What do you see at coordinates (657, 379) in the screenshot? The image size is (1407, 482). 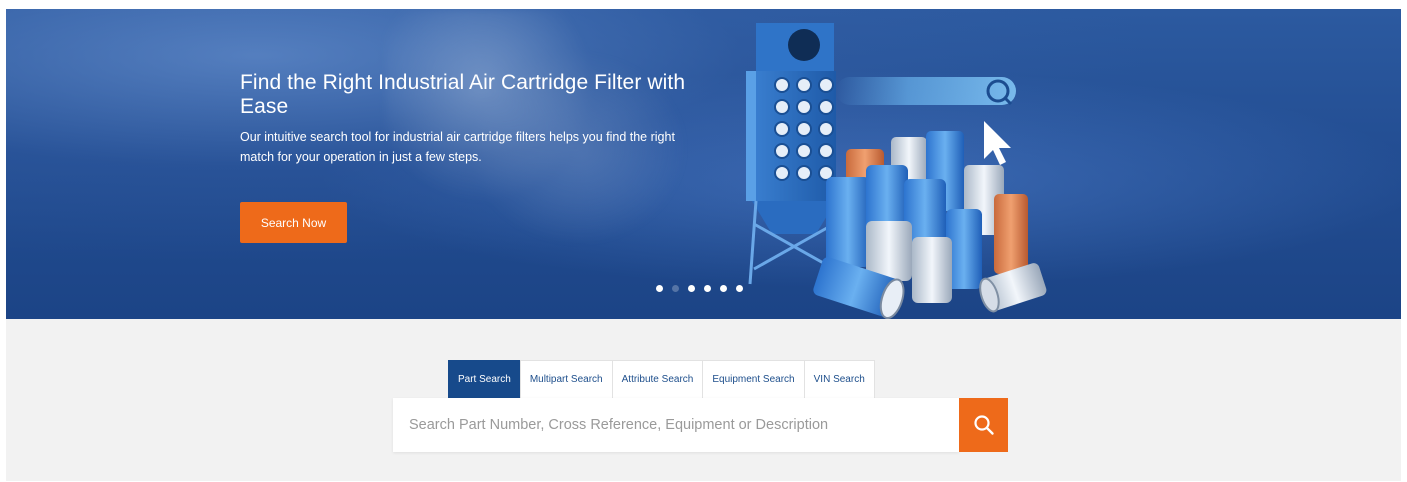 I see `tab-attribute-search: Attribute Search` at bounding box center [657, 379].